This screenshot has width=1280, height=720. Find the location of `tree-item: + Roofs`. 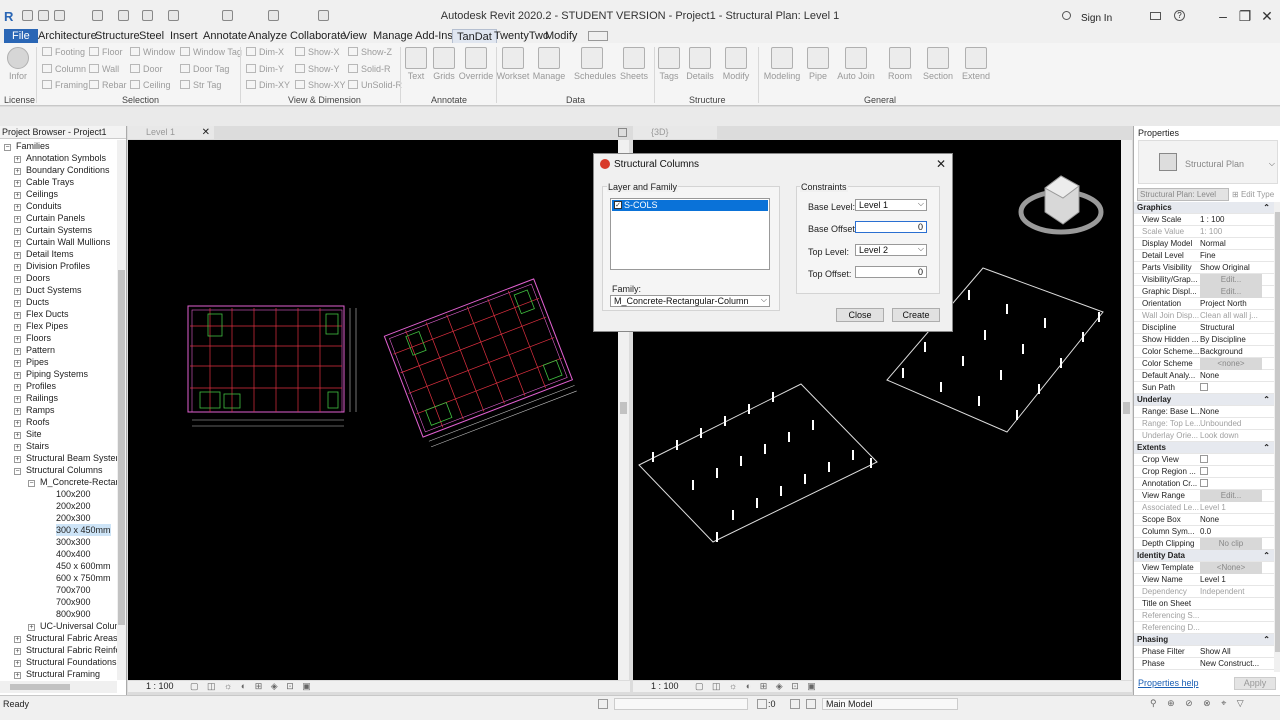

tree-item: + Roofs is located at coordinates (32, 422).